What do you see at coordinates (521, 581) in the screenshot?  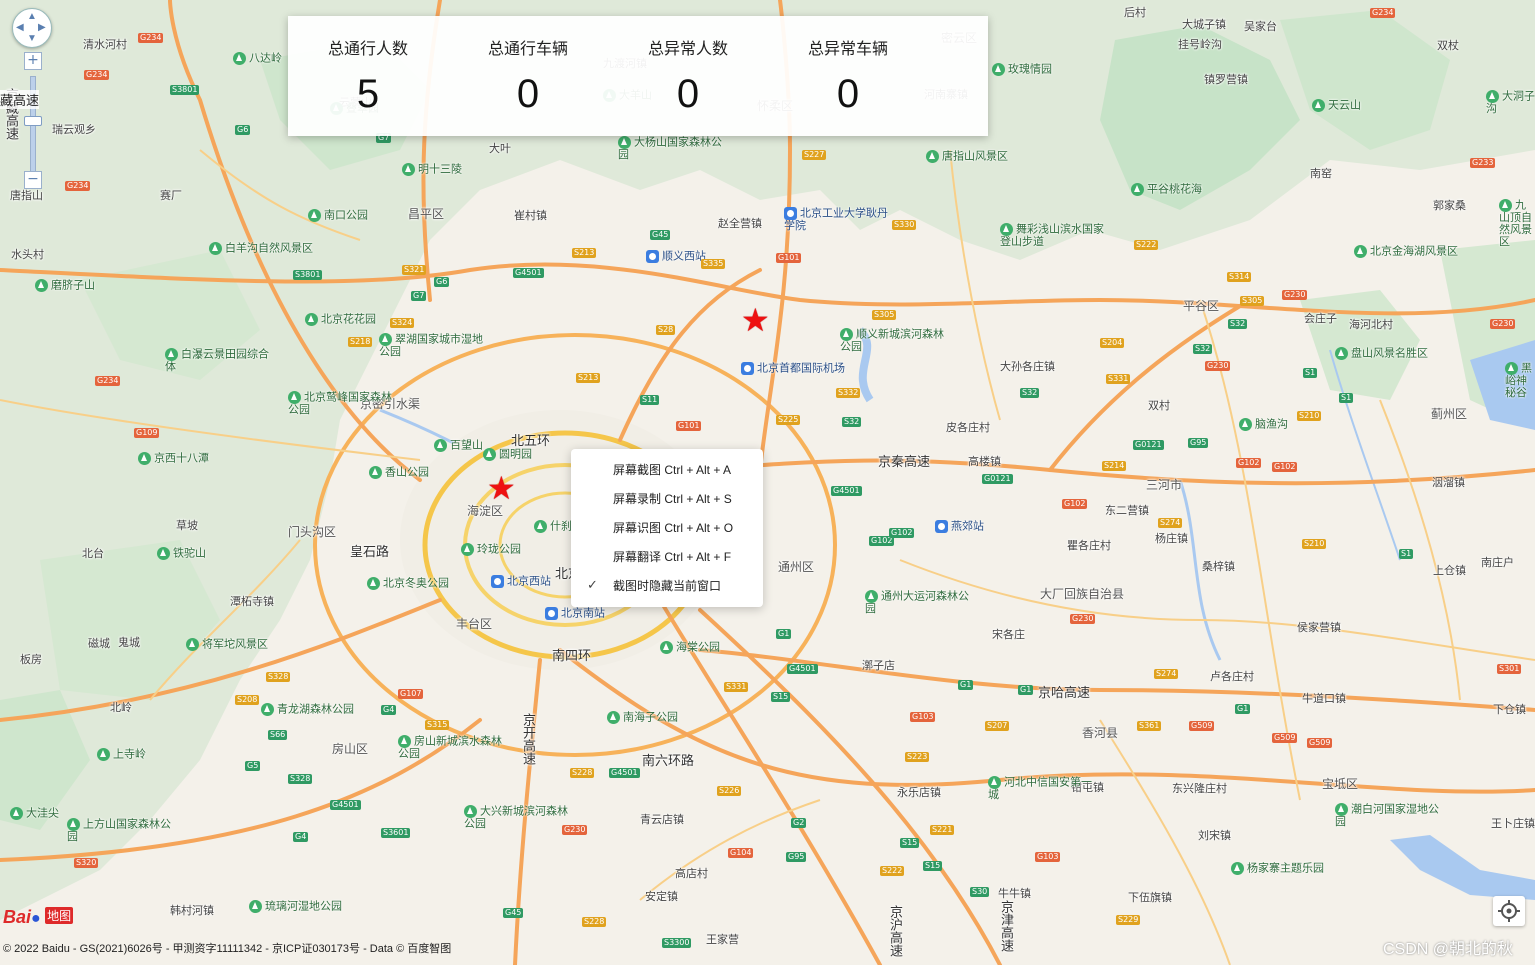 I see `transport-poi: 北京西站` at bounding box center [521, 581].